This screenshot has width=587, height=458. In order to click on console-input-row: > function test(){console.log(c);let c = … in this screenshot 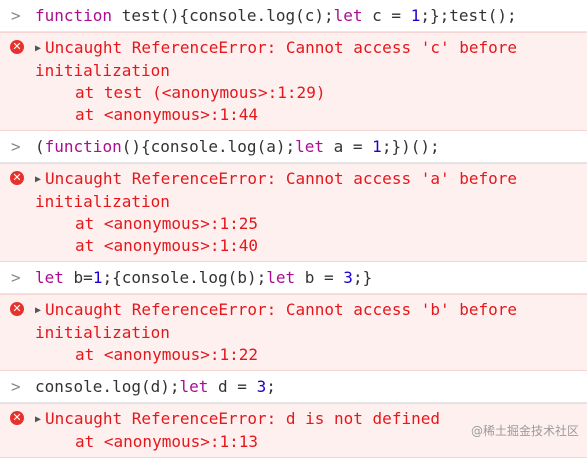, I will do `click(293, 16)`.